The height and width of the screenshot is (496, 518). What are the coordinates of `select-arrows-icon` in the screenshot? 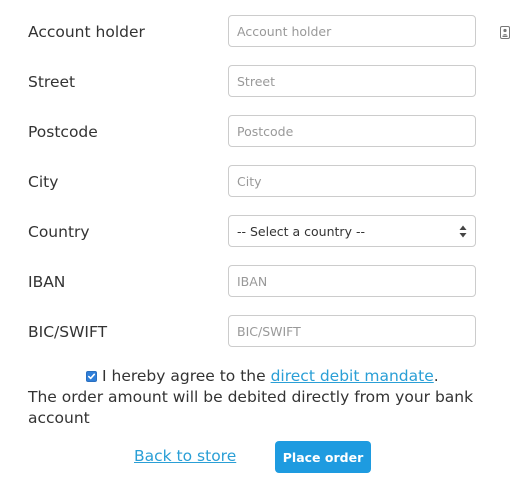 It's located at (463, 231).